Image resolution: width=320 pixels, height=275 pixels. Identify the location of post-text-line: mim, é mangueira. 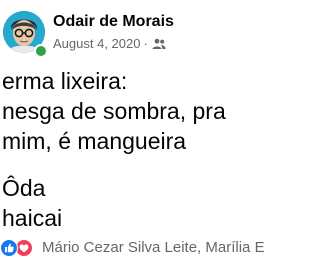
(94, 141).